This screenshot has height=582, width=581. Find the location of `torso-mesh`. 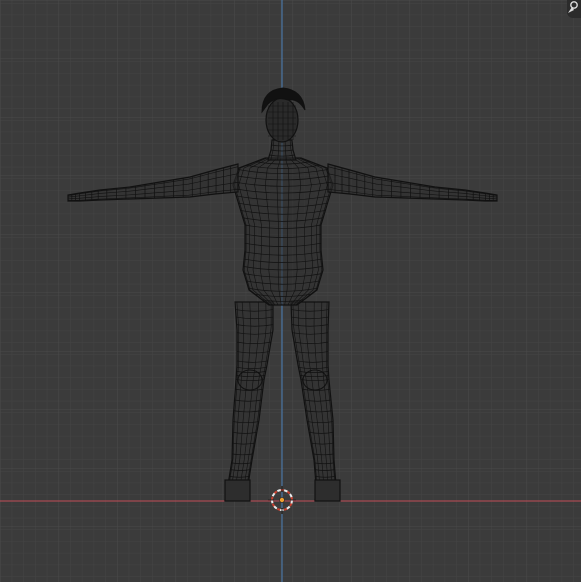

torso-mesh is located at coordinates (283, 231).